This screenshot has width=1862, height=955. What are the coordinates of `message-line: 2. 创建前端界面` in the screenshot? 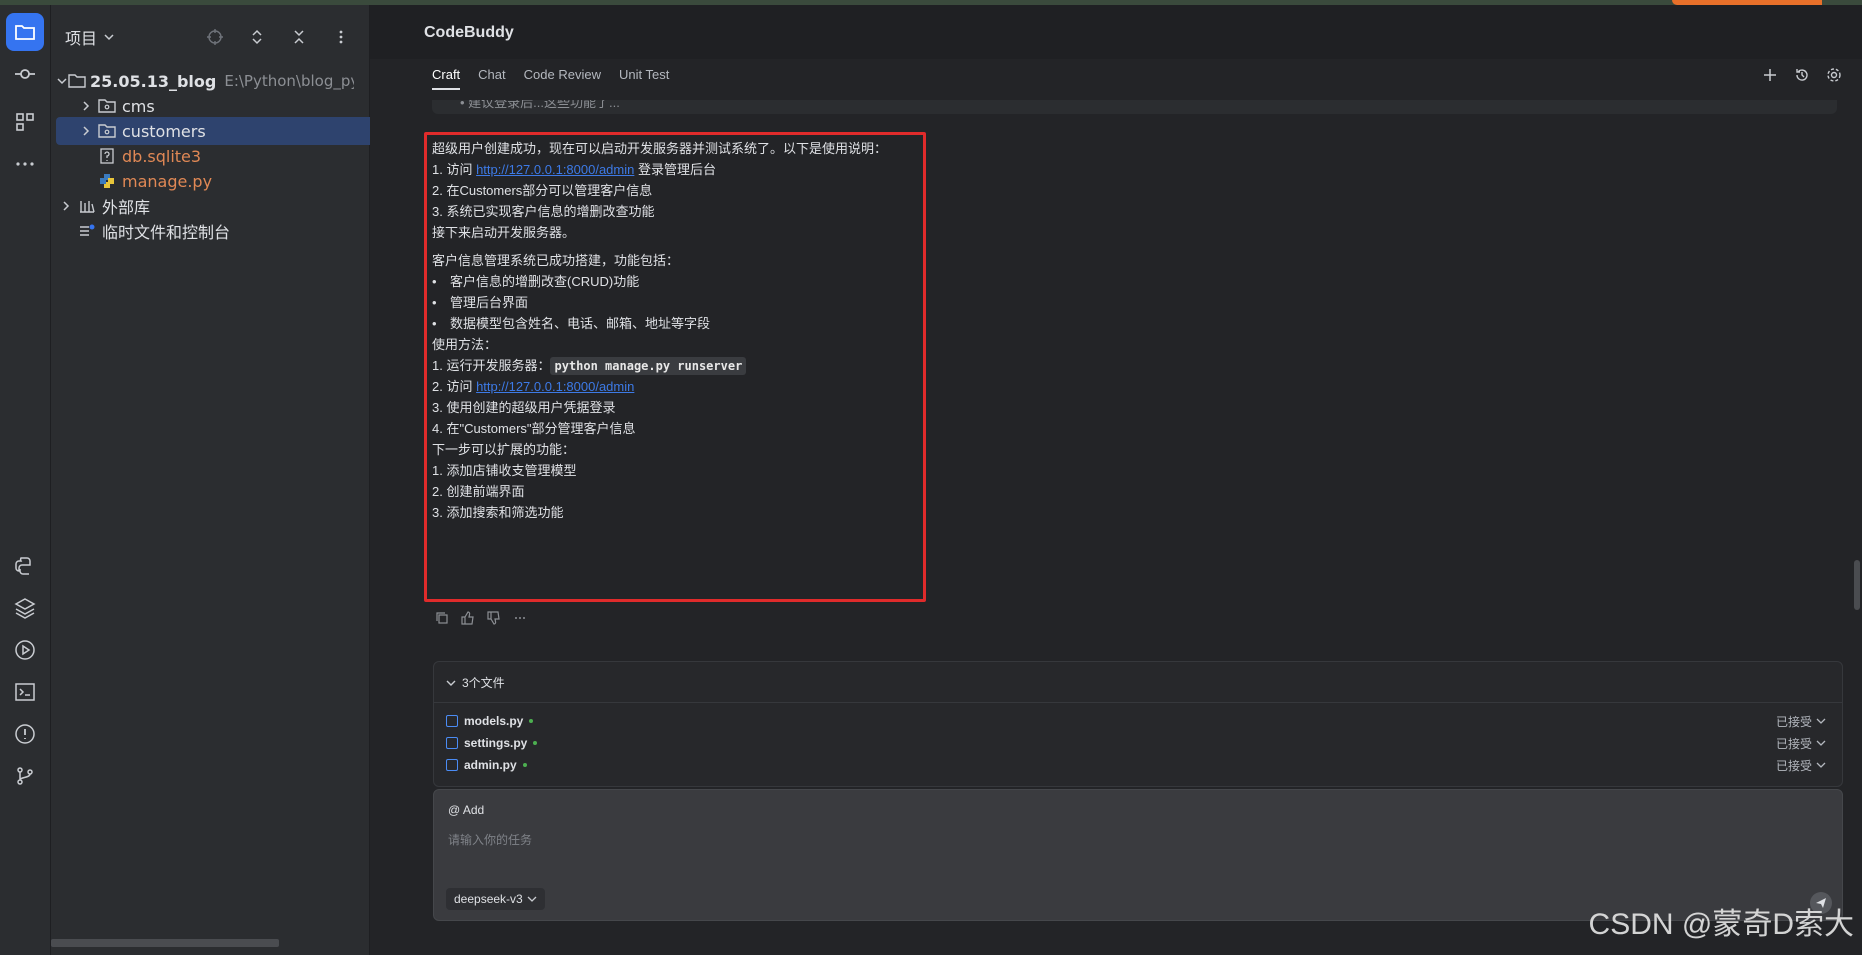 It's located at (478, 491).